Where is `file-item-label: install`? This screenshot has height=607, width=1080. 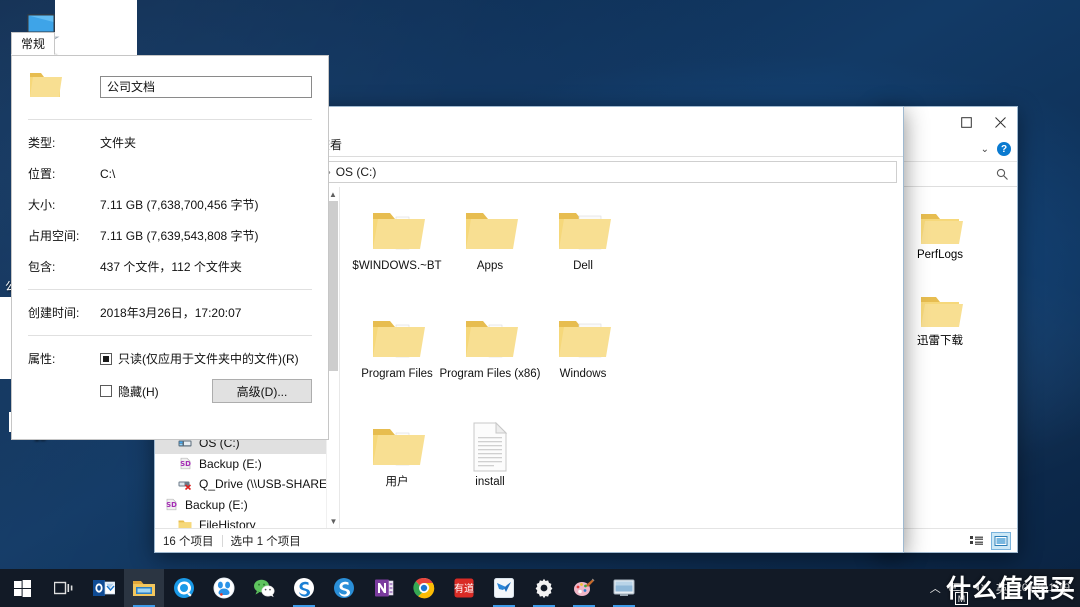
file-item-label: install is located at coordinates (490, 482).